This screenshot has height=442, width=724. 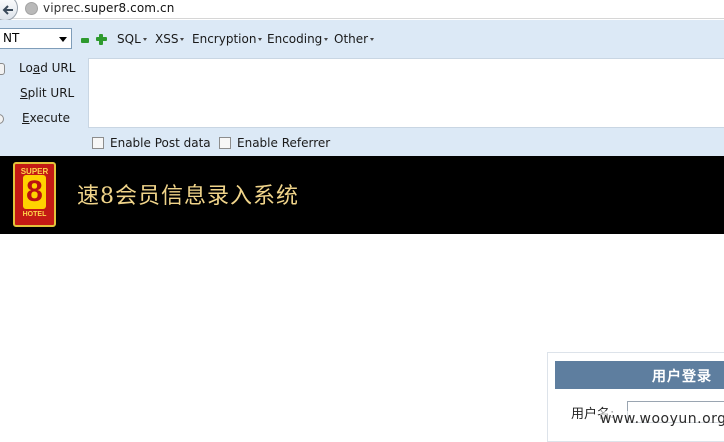 I want to click on decrease-icon, so click(x=85, y=40).